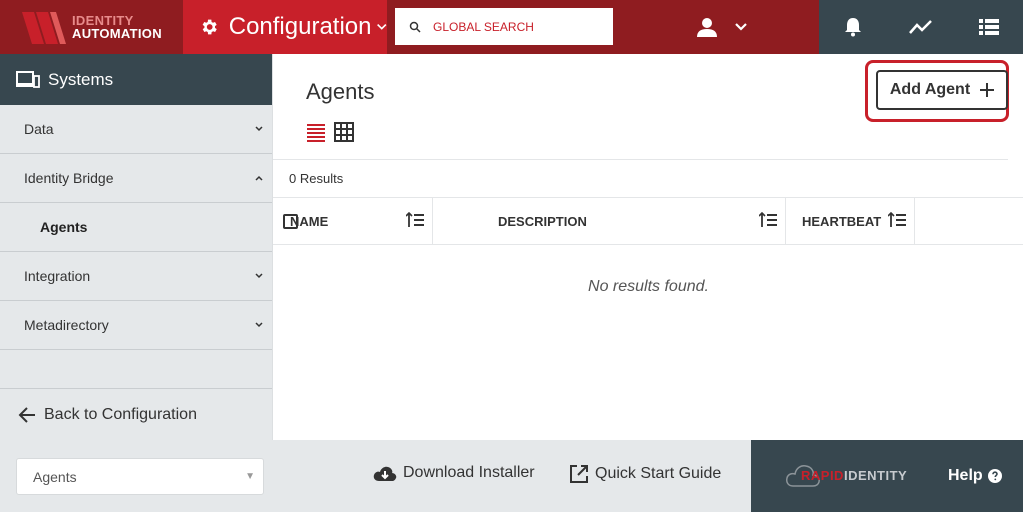 This screenshot has height=512, width=1023. What do you see at coordinates (330, 132) in the screenshot?
I see `view-toggles` at bounding box center [330, 132].